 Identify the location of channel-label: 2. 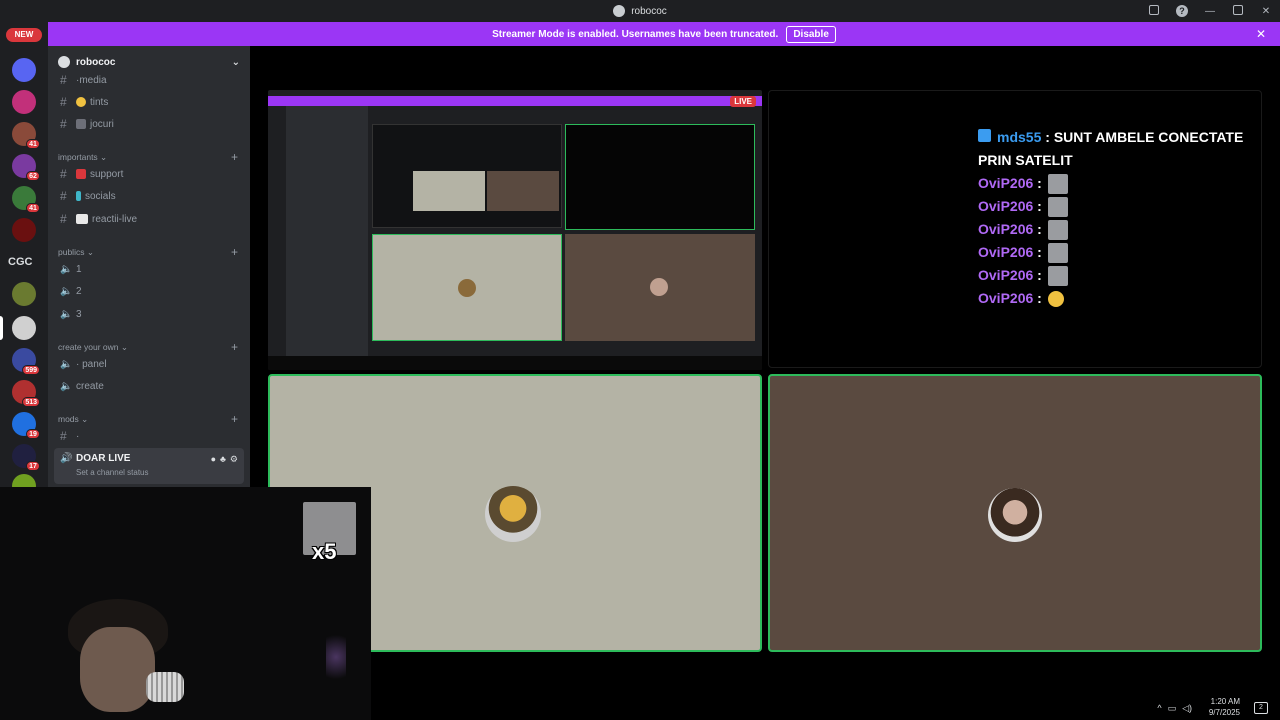
(79, 291).